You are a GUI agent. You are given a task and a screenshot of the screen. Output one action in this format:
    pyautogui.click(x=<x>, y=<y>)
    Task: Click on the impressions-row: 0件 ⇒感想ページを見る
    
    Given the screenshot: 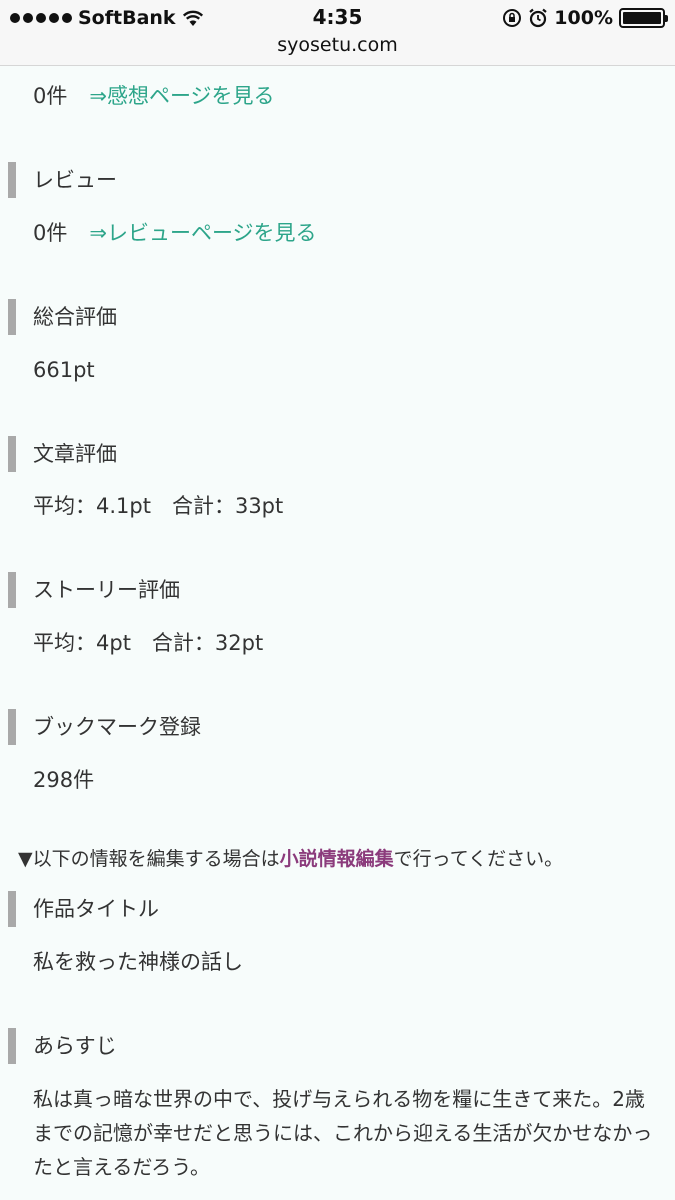 What is the action you would take?
    pyautogui.click(x=154, y=96)
    